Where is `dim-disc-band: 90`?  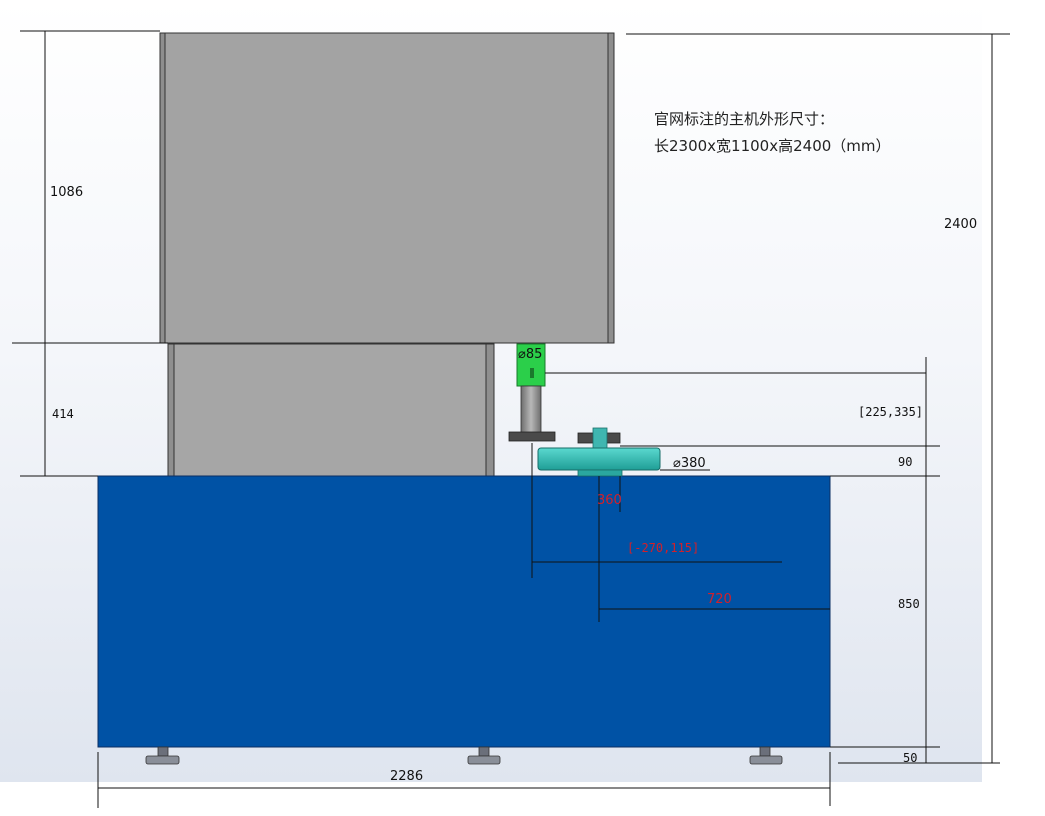 dim-disc-band: 90 is located at coordinates (905, 462).